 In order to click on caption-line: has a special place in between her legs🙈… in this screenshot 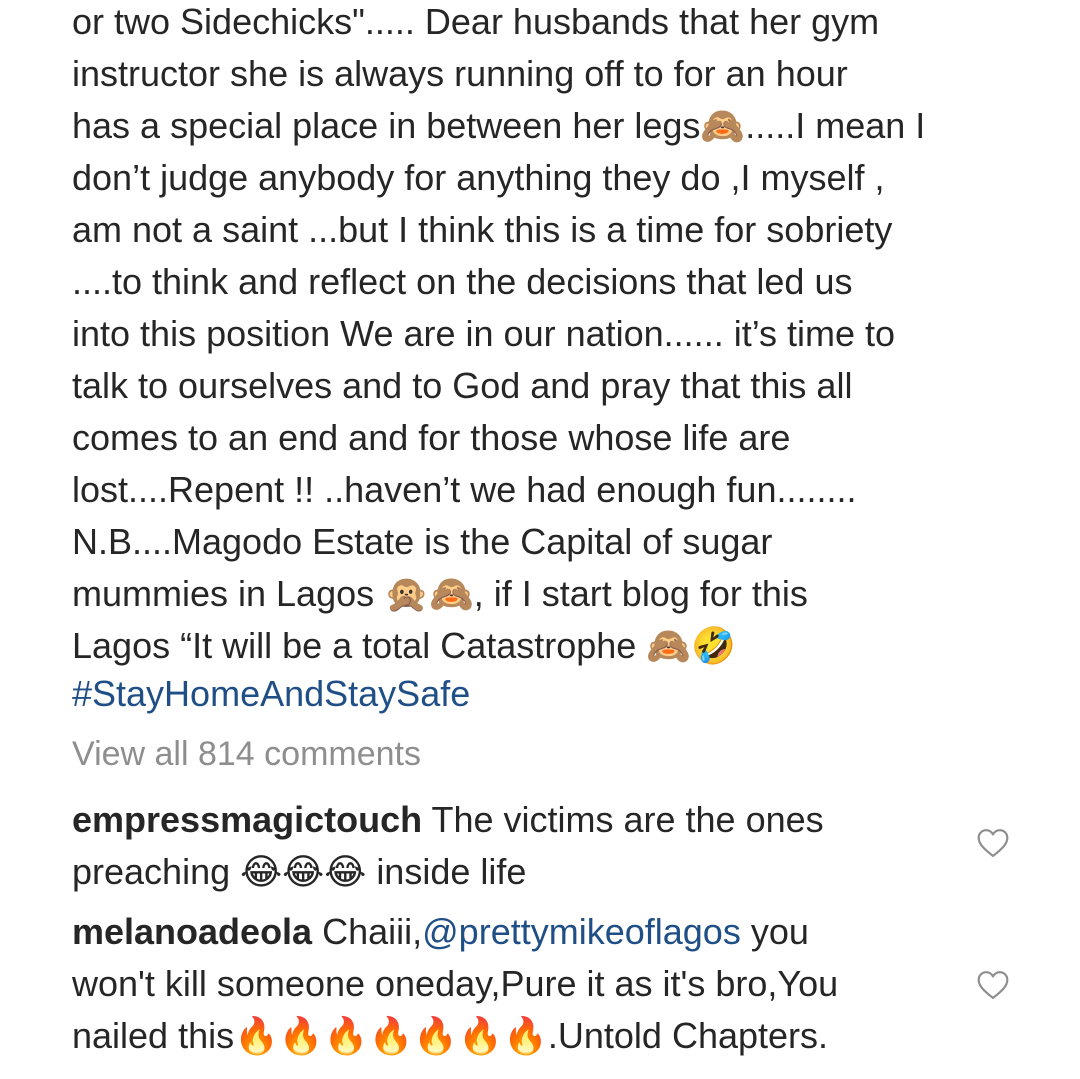, I will do `click(499, 125)`.